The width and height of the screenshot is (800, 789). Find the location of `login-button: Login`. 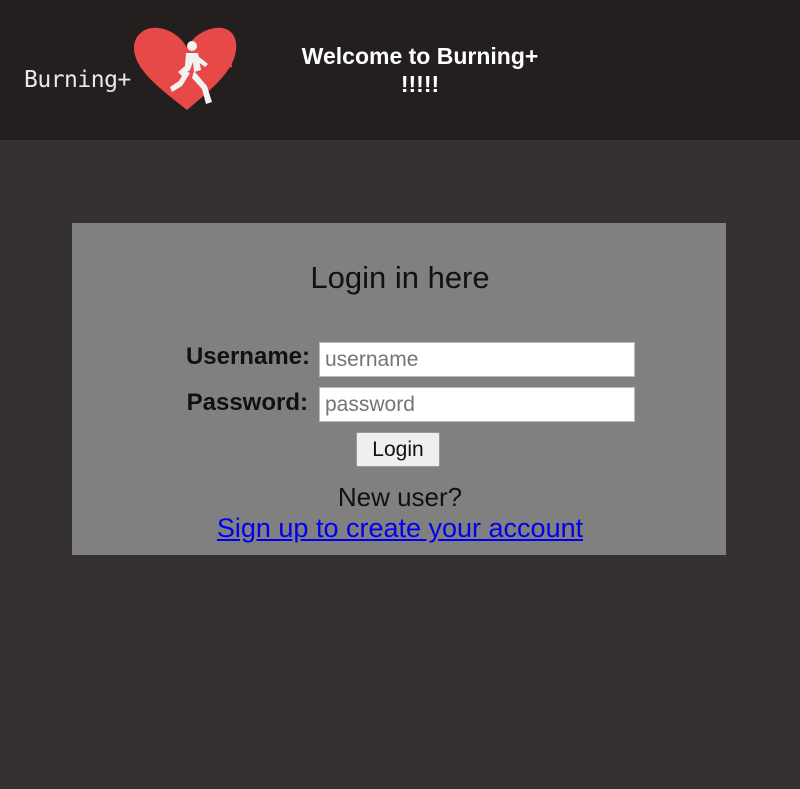

login-button: Login is located at coordinates (398, 449).